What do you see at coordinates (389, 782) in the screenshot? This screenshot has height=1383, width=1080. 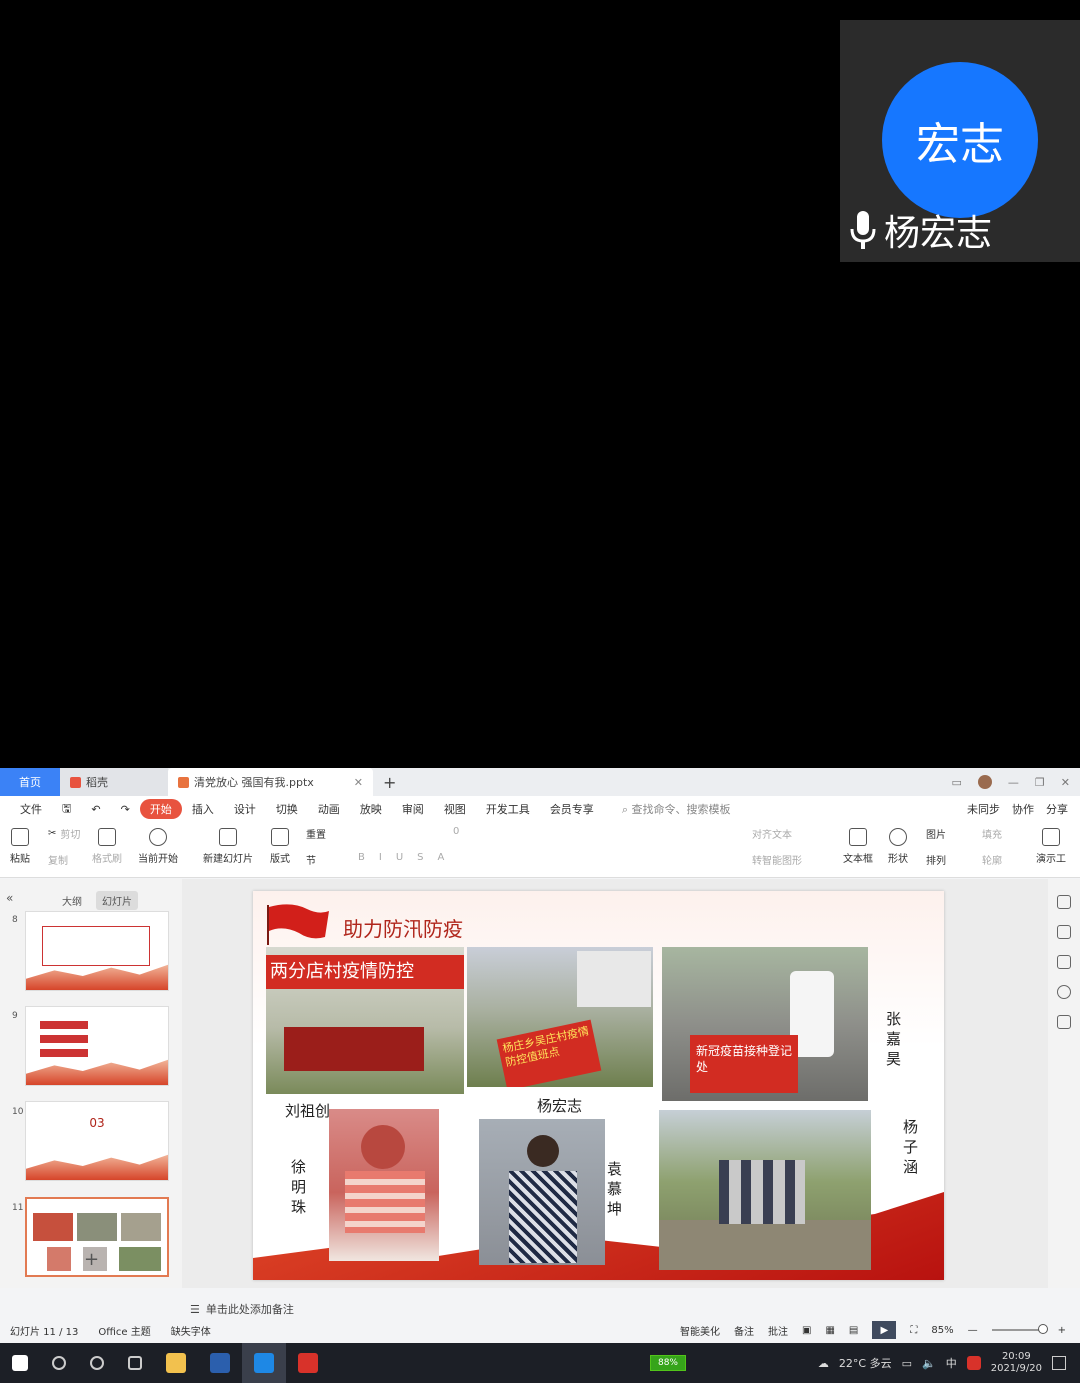 I see `new-tab-button: +` at bounding box center [389, 782].